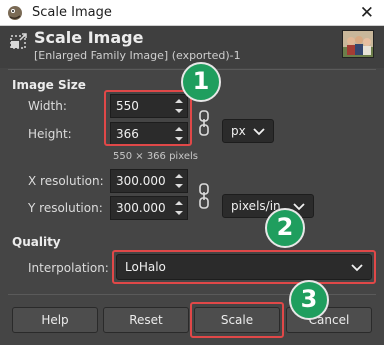 Image resolution: width=384 pixels, height=345 pixels. I want to click on interpolation-highlight, so click(244, 267).